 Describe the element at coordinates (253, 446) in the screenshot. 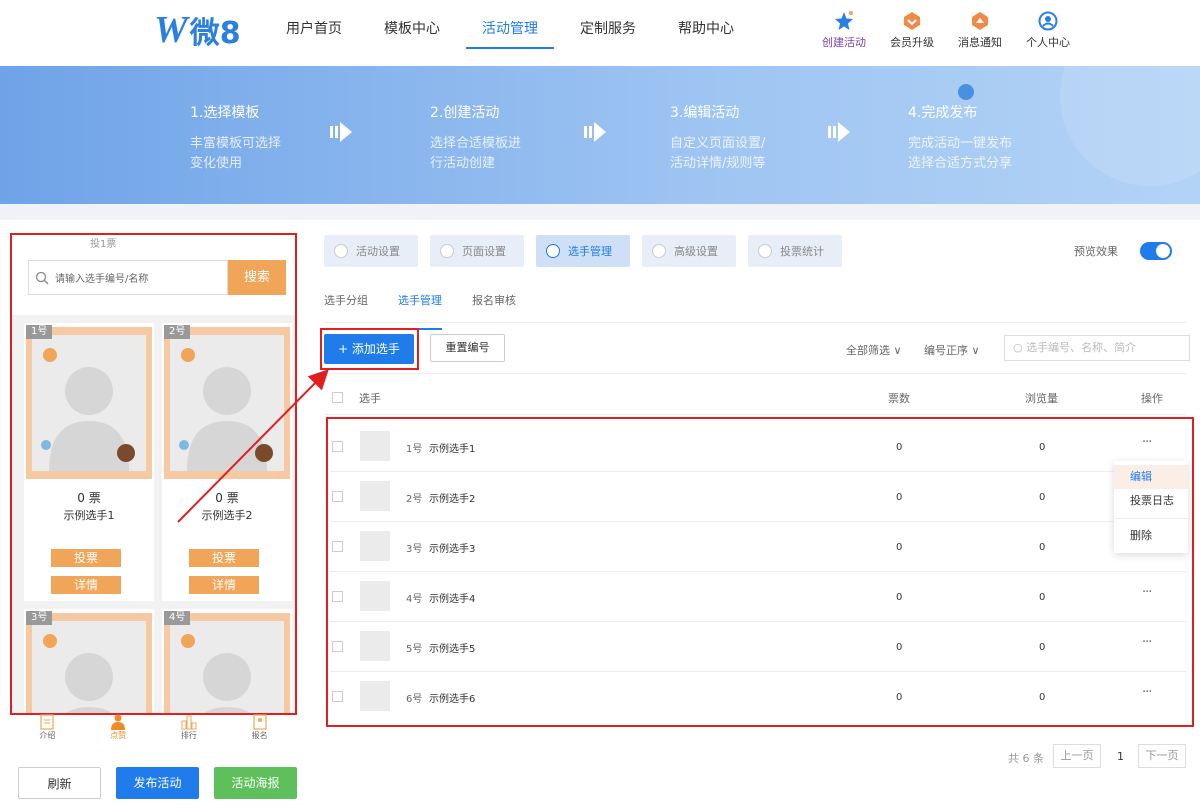

I see `annotation-arrow` at that location.